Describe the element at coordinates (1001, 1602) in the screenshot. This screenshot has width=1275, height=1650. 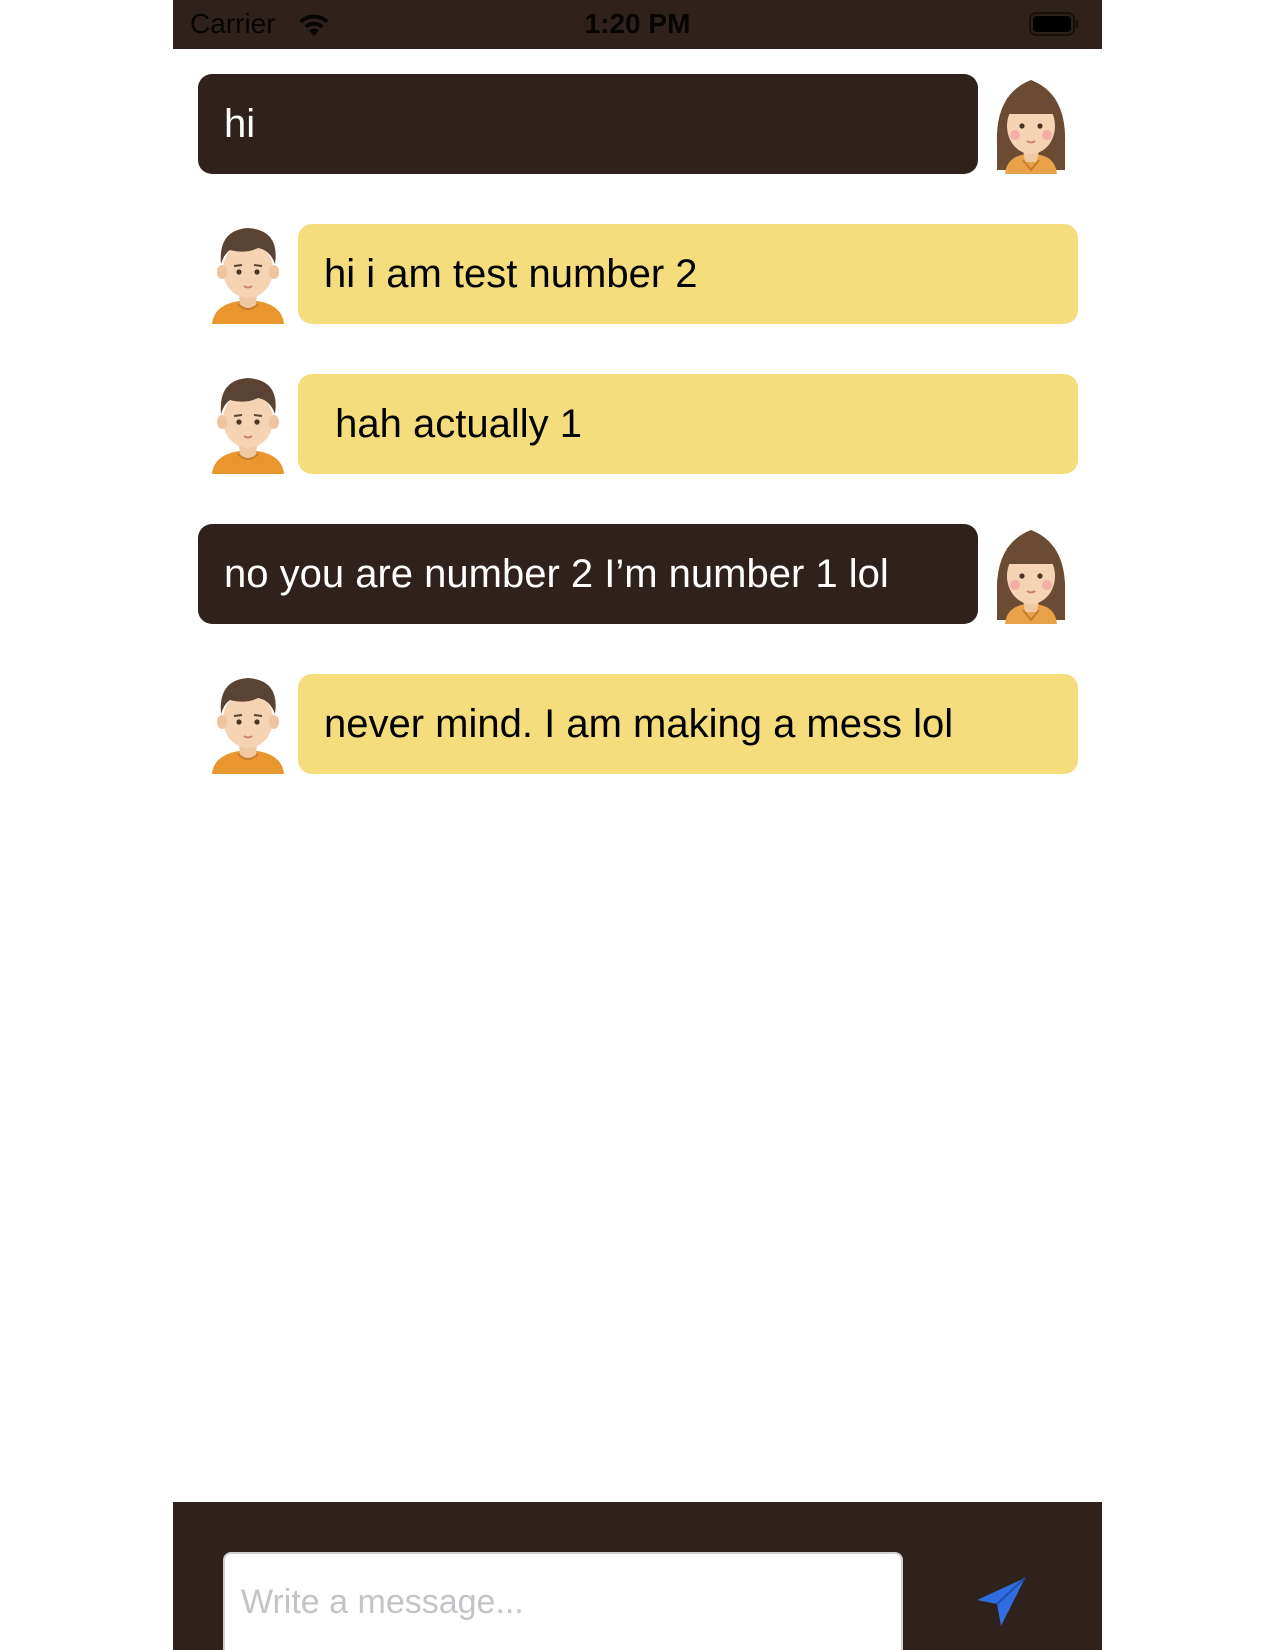
I see `paper-plane-icon` at that location.